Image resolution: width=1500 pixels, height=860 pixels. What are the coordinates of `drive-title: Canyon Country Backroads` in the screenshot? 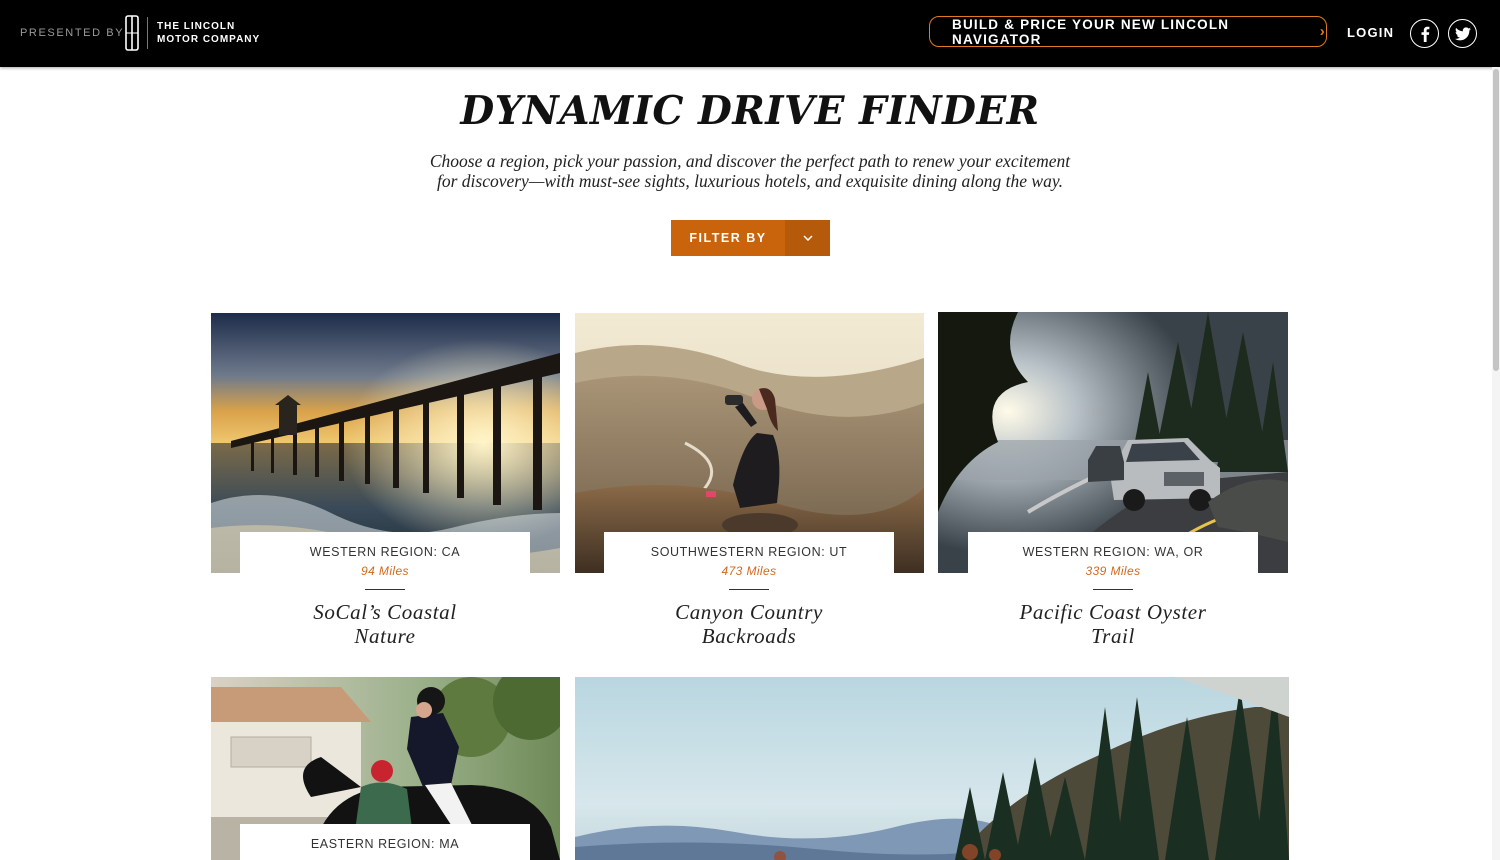 It's located at (749, 624).